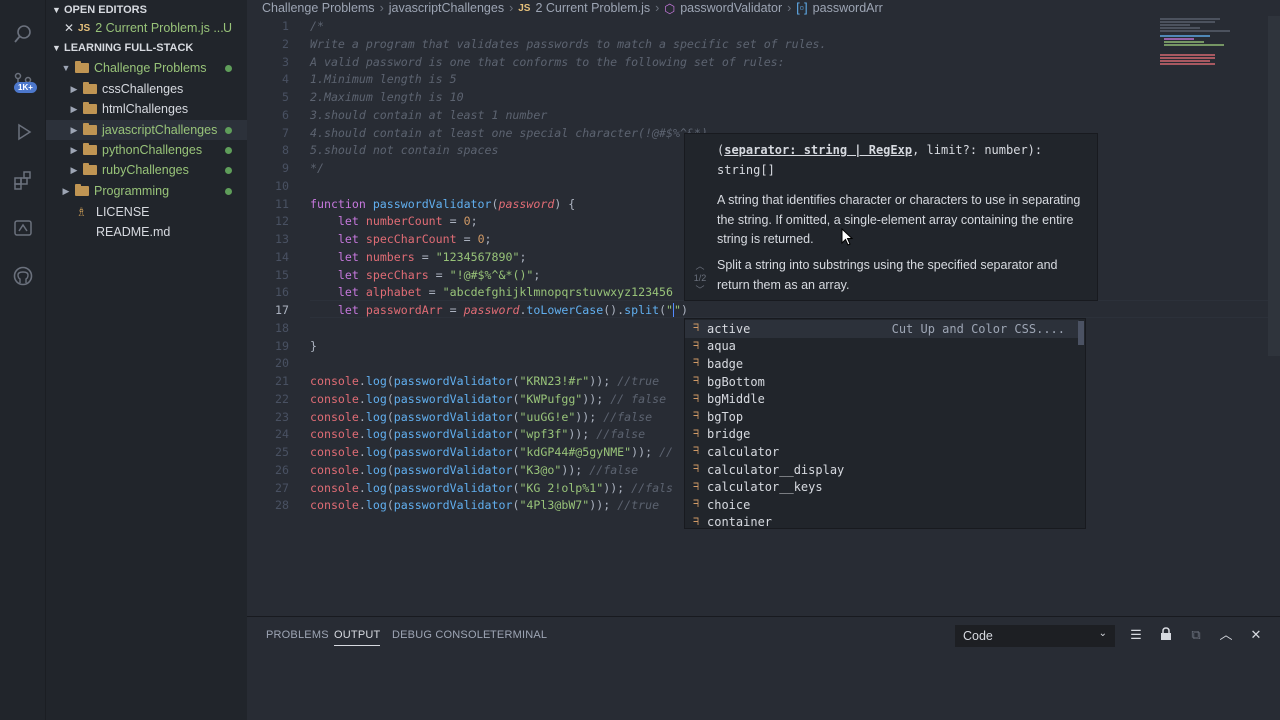  What do you see at coordinates (81, 212) in the screenshot?
I see `license-file-icon: ♗` at bounding box center [81, 212].